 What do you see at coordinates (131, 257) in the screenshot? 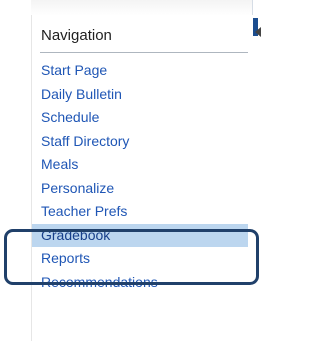
I see `gradebook-highlight-outline` at bounding box center [131, 257].